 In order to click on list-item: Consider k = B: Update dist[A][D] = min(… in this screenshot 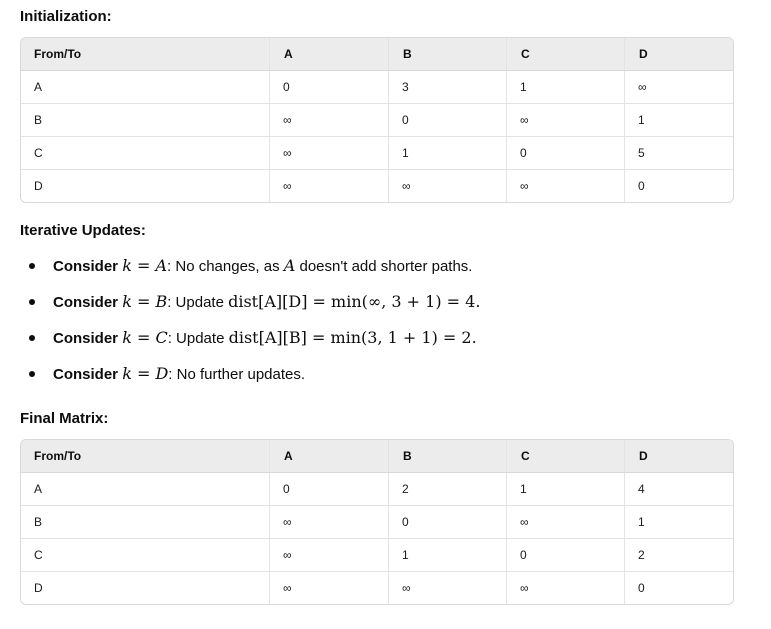, I will do `click(370, 302)`.